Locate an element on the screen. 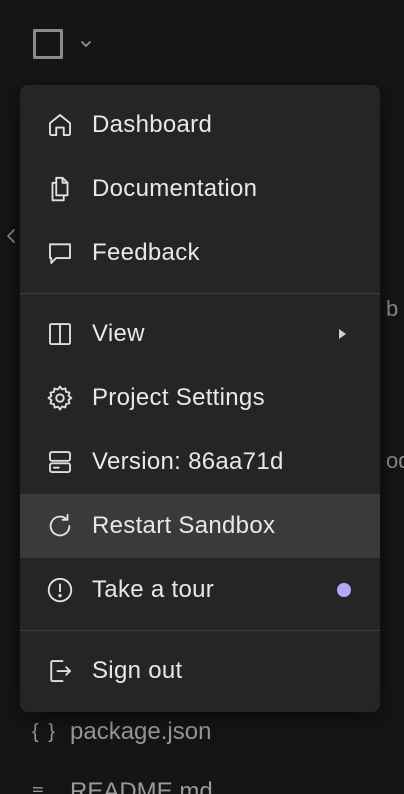 This screenshot has width=404, height=794. menu-item-feedback: Feedback is located at coordinates (200, 253).